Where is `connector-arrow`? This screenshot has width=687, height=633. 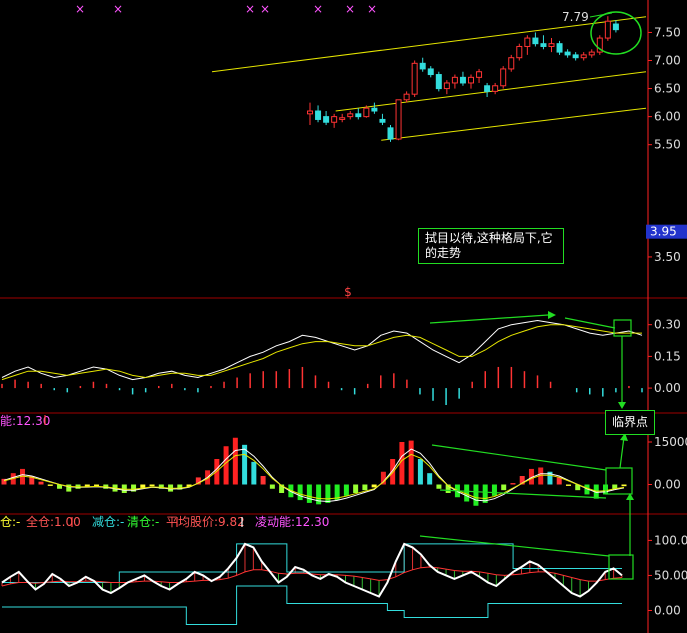
connector-arrow is located at coordinates (622, 452).